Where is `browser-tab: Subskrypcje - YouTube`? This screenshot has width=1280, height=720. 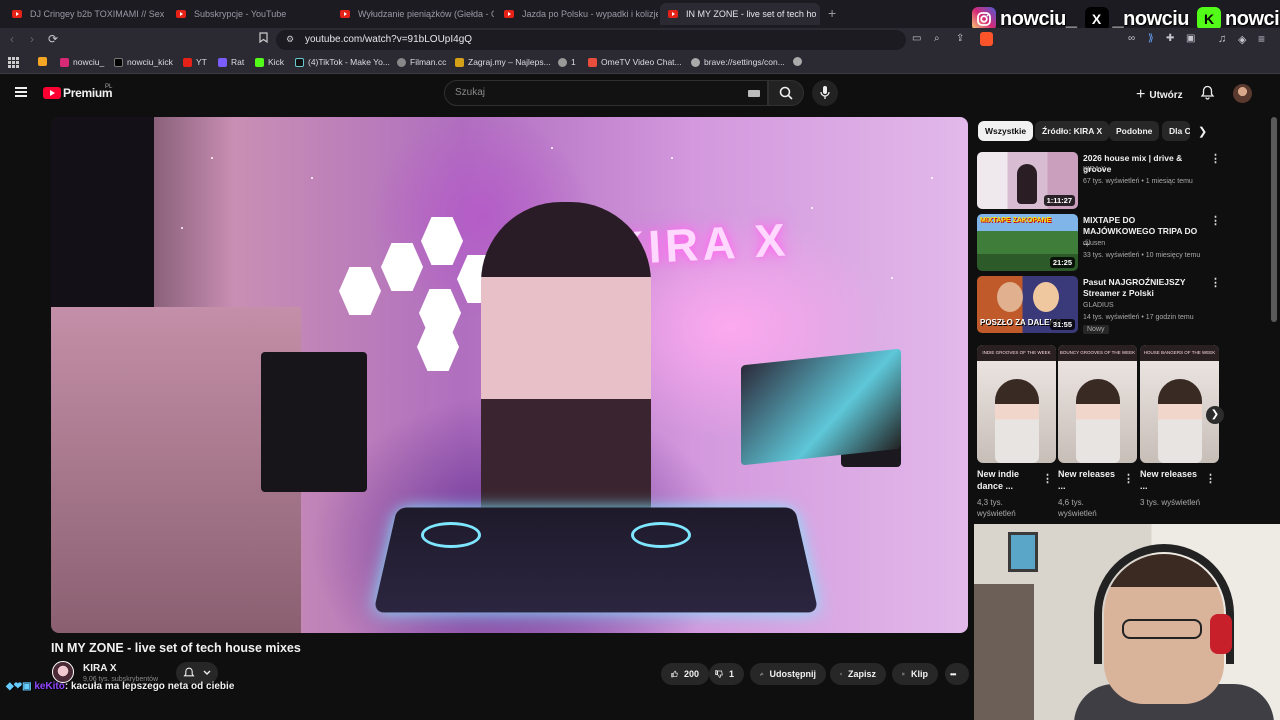 browser-tab: Subskrypcje - YouTube is located at coordinates (249, 14).